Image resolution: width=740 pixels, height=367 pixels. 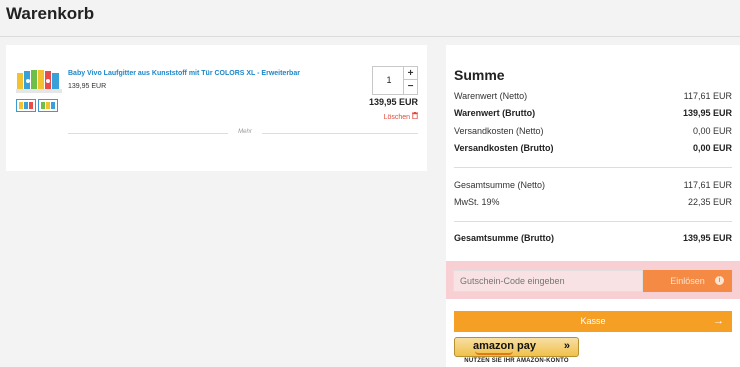 I want to click on amazon-pay-button: amazon pay », so click(x=516, y=347).